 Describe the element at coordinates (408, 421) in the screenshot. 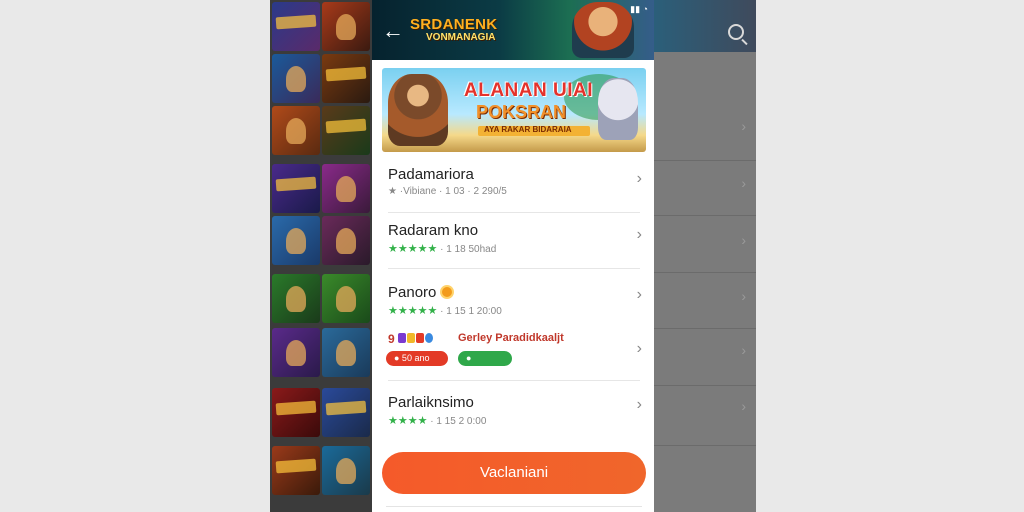

I see `rating-stars: ★★★★` at that location.